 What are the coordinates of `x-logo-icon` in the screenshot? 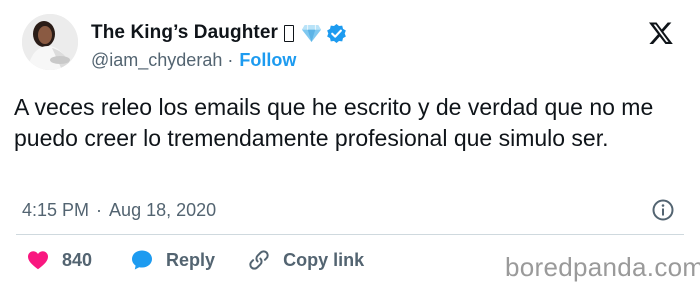 It's located at (661, 33).